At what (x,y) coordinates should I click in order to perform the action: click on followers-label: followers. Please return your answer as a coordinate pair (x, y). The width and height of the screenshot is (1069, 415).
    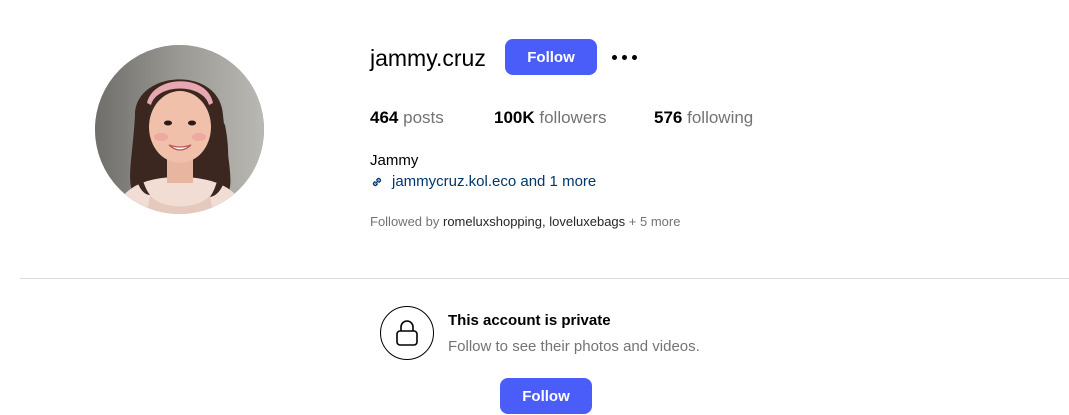
    Looking at the image, I should click on (573, 117).